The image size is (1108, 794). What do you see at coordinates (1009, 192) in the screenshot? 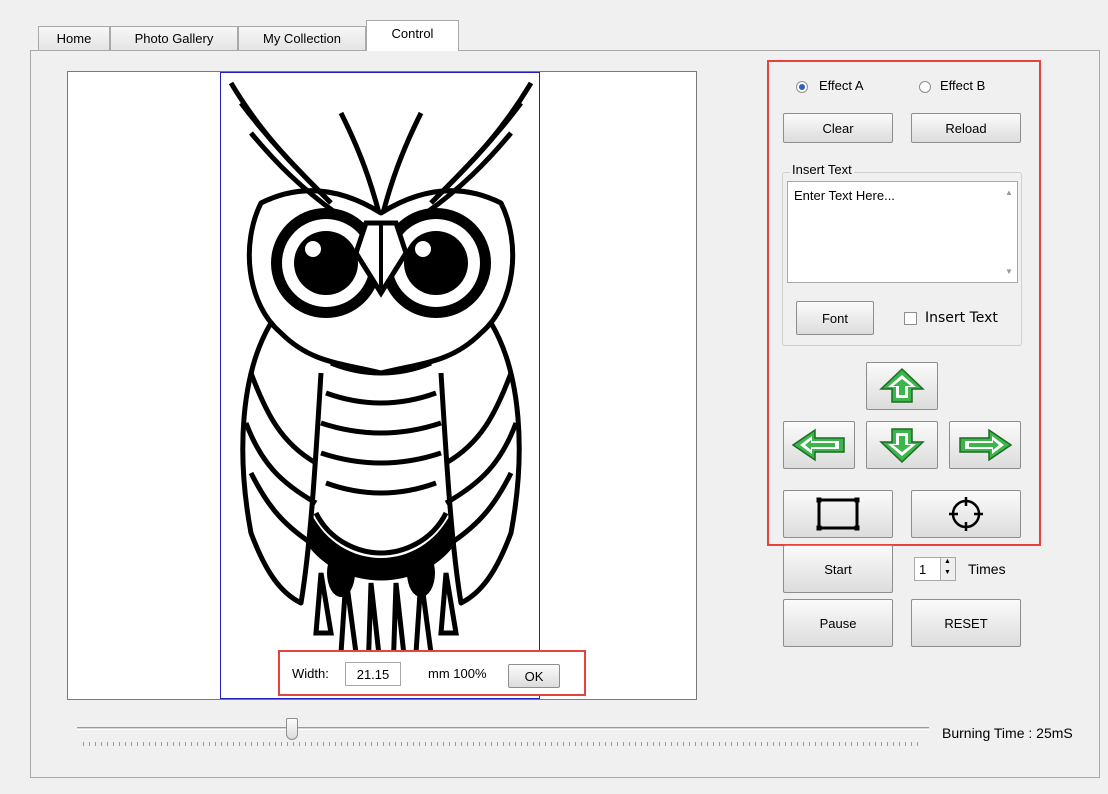
I see `scroll-up-icon: ▲` at bounding box center [1009, 192].